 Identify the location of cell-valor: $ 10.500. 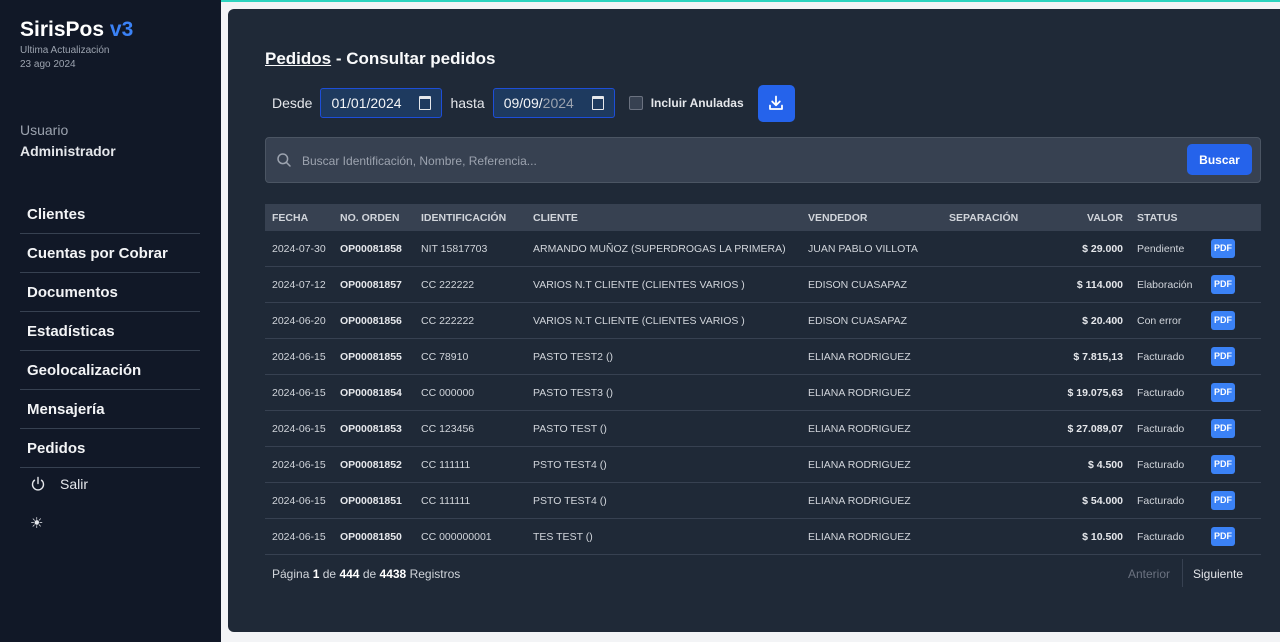
(1083, 536).